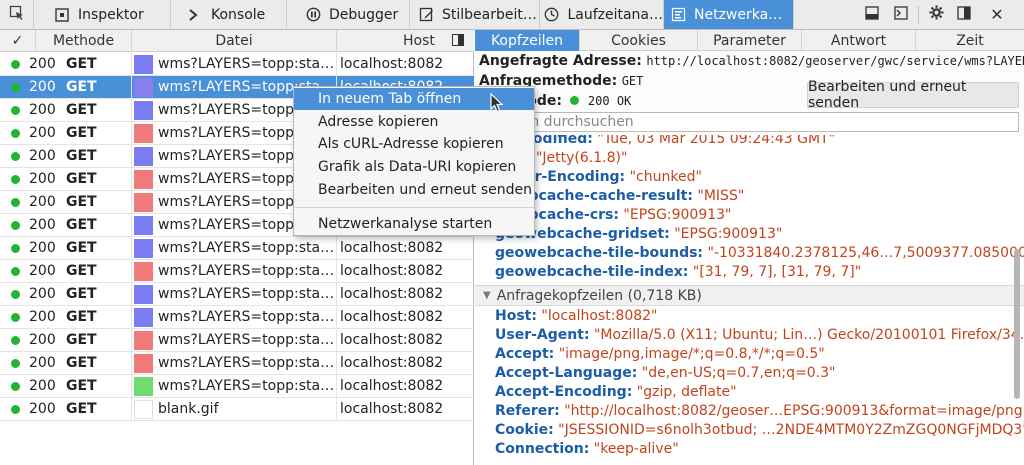 Image resolution: width=1024 pixels, height=465 pixels. What do you see at coordinates (913, 95) in the screenshot?
I see `edit-and-resend-button: Bearbeiten und erneut senden` at bounding box center [913, 95].